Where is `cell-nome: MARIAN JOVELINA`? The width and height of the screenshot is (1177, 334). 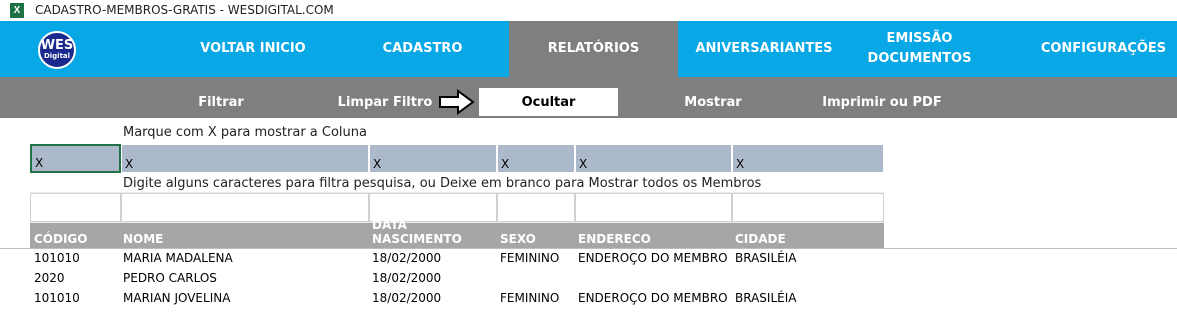
cell-nome: MARIAN JOVELINA is located at coordinates (177, 298).